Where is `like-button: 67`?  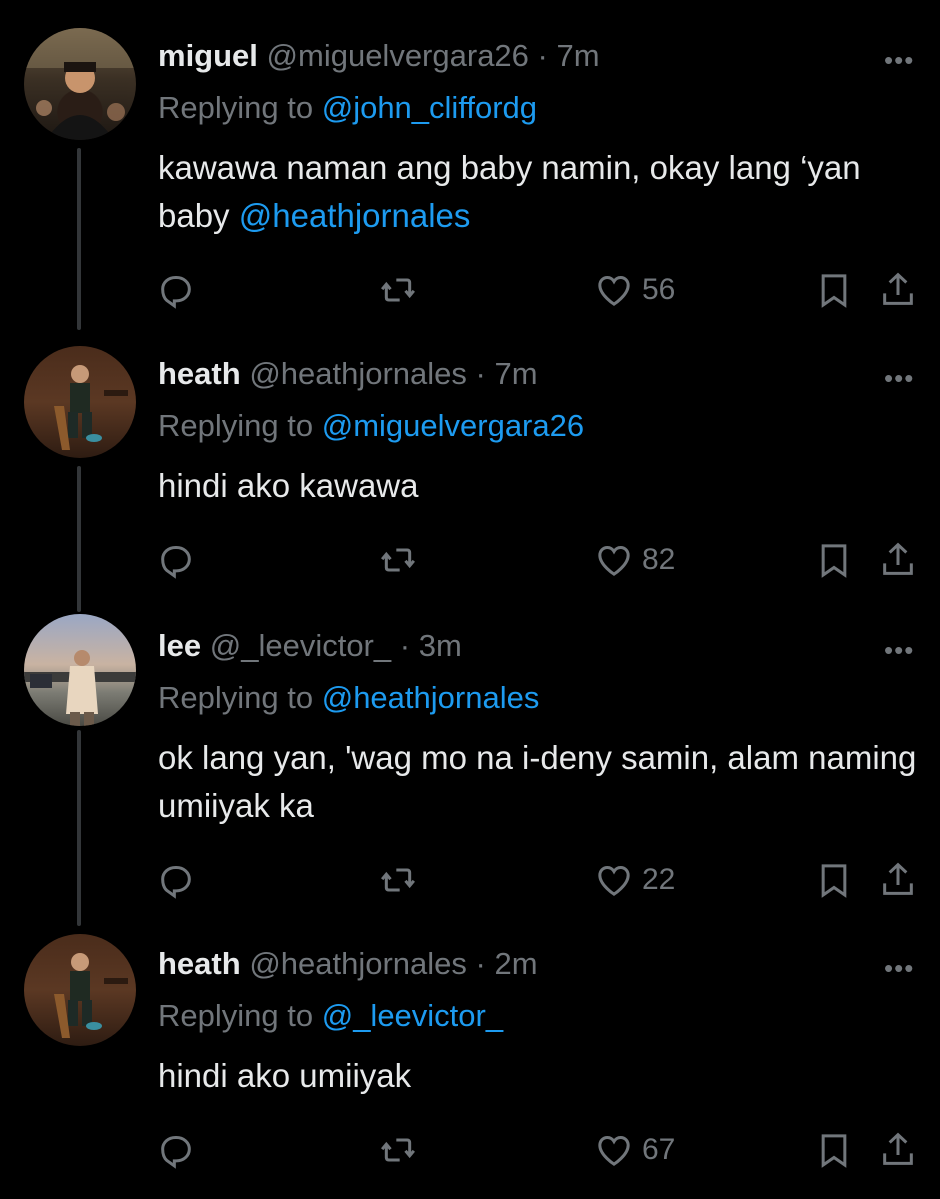
like-button: 67 is located at coordinates (634, 1150).